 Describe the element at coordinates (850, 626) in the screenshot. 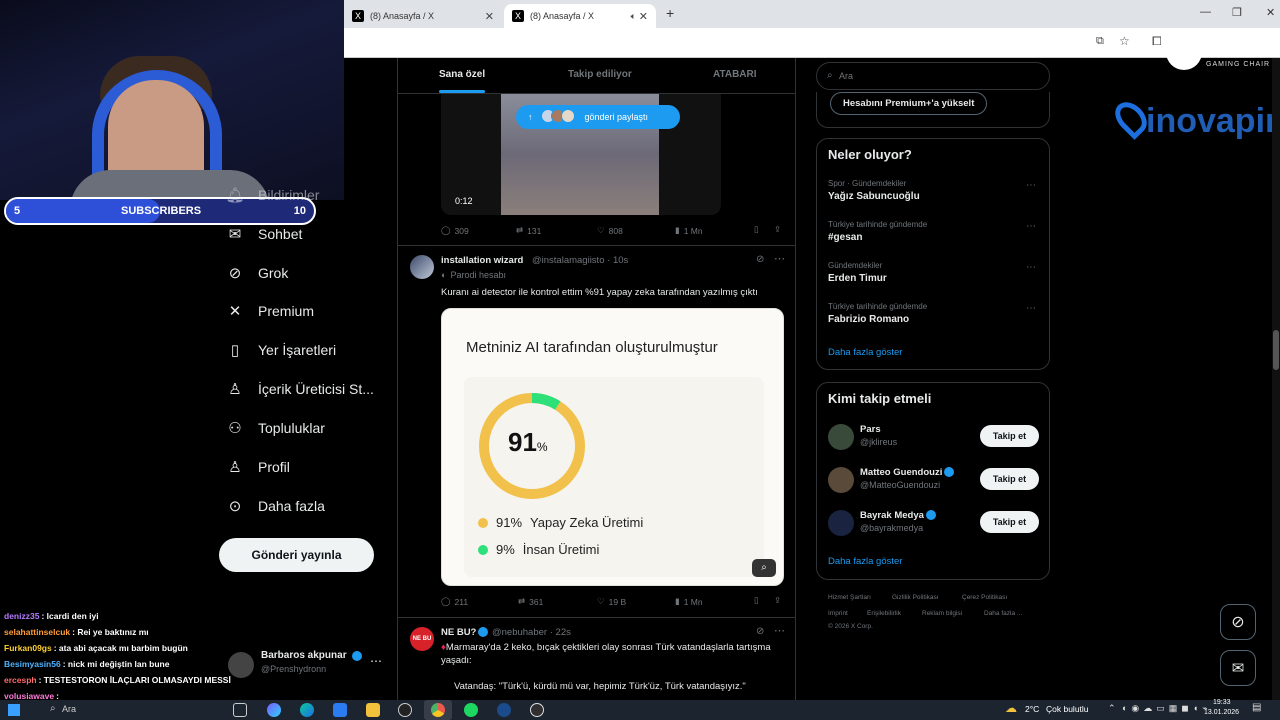

I see `footer-link: © 2026 X Corp.` at that location.